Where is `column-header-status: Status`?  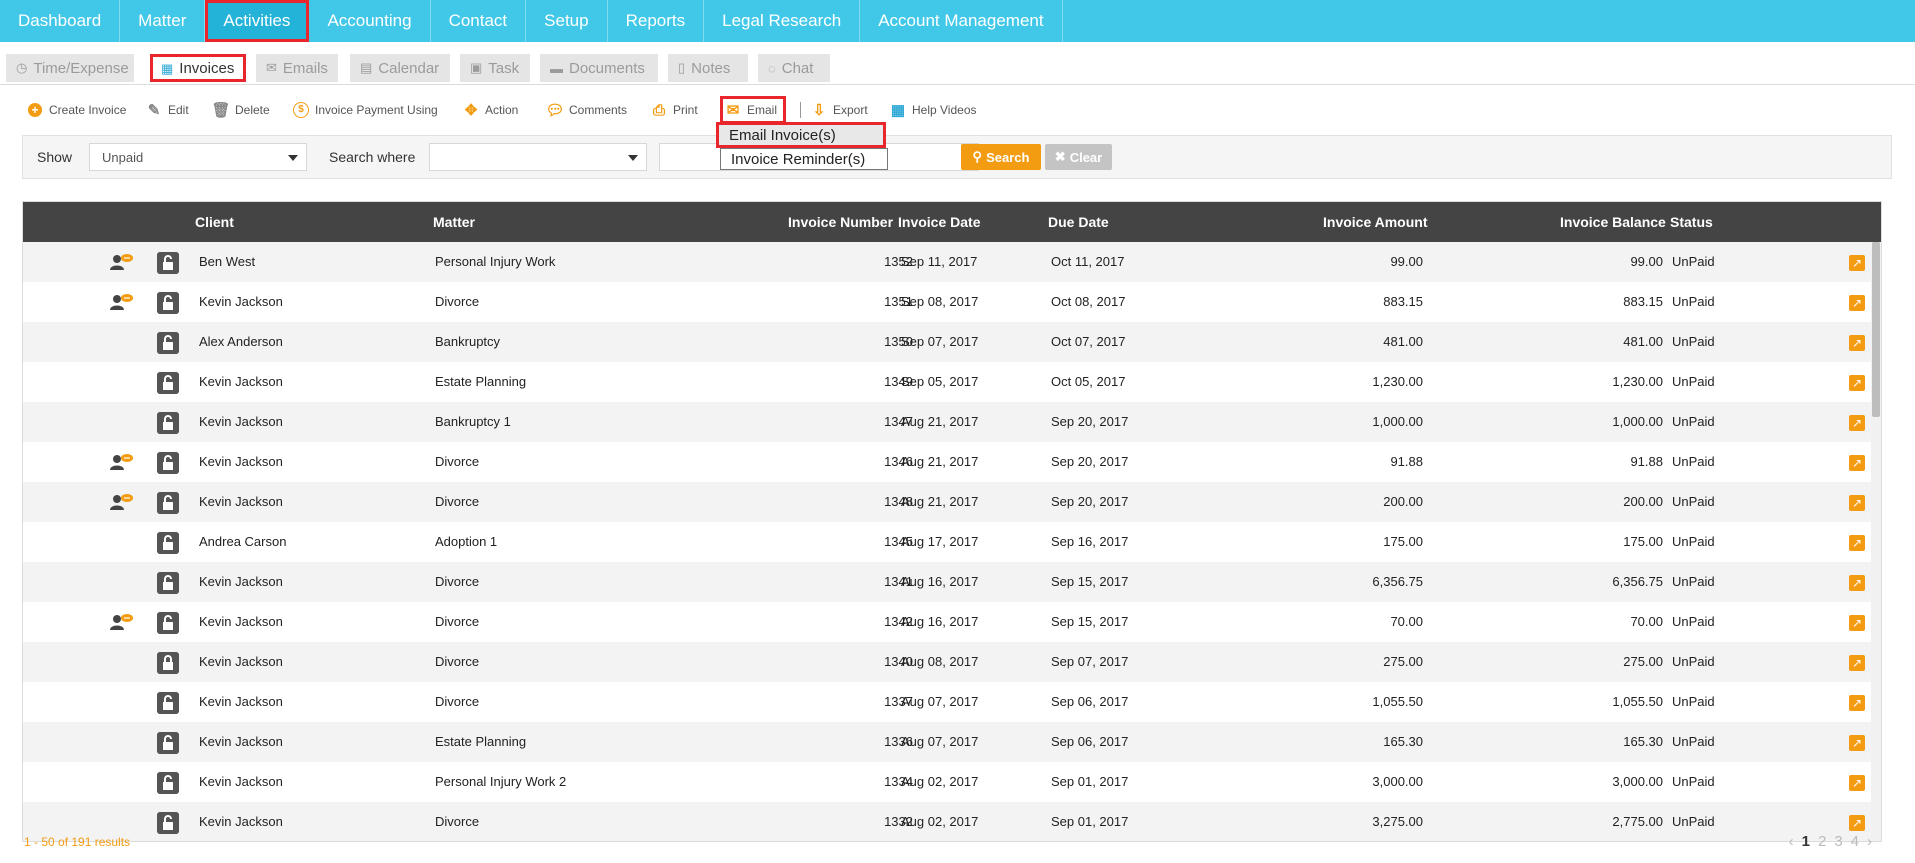
column-header-status: Status is located at coordinates (1691, 222).